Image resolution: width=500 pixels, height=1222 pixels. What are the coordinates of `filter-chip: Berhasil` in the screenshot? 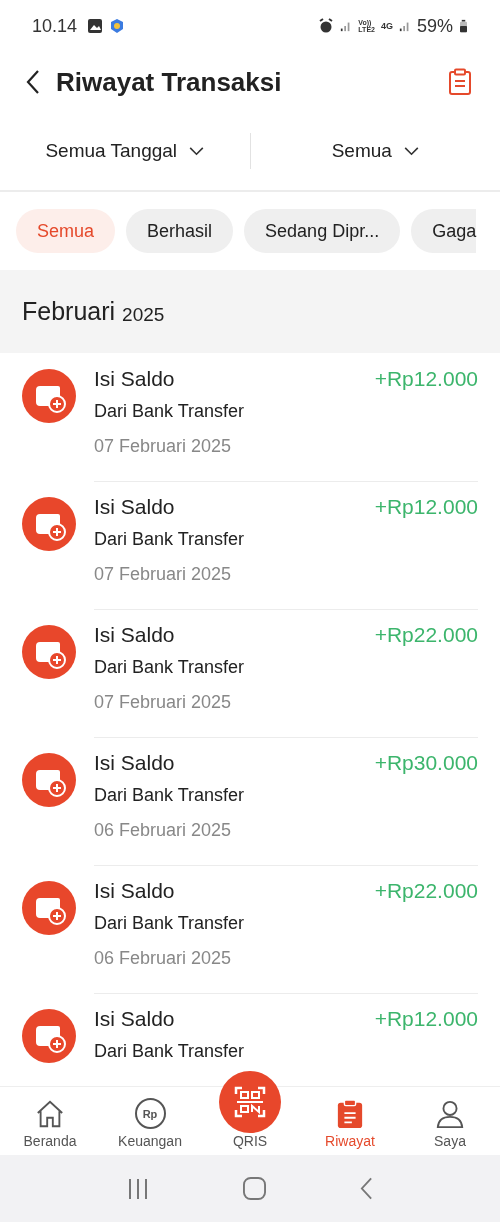 It's located at (180, 231).